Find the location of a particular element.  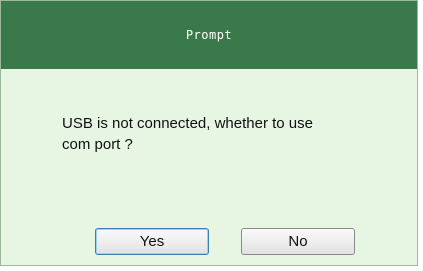

no-button: No is located at coordinates (298, 241).